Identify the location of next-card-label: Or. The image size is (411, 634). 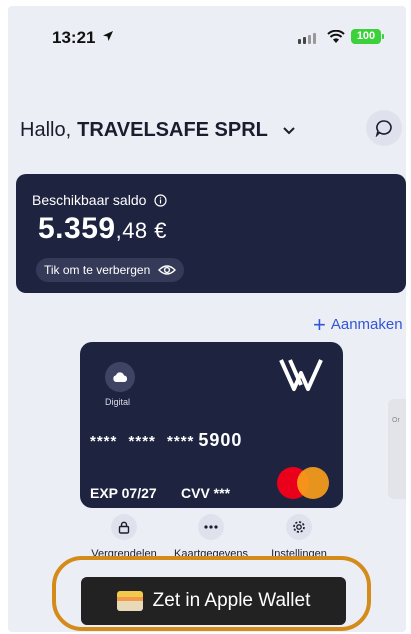
(396, 420).